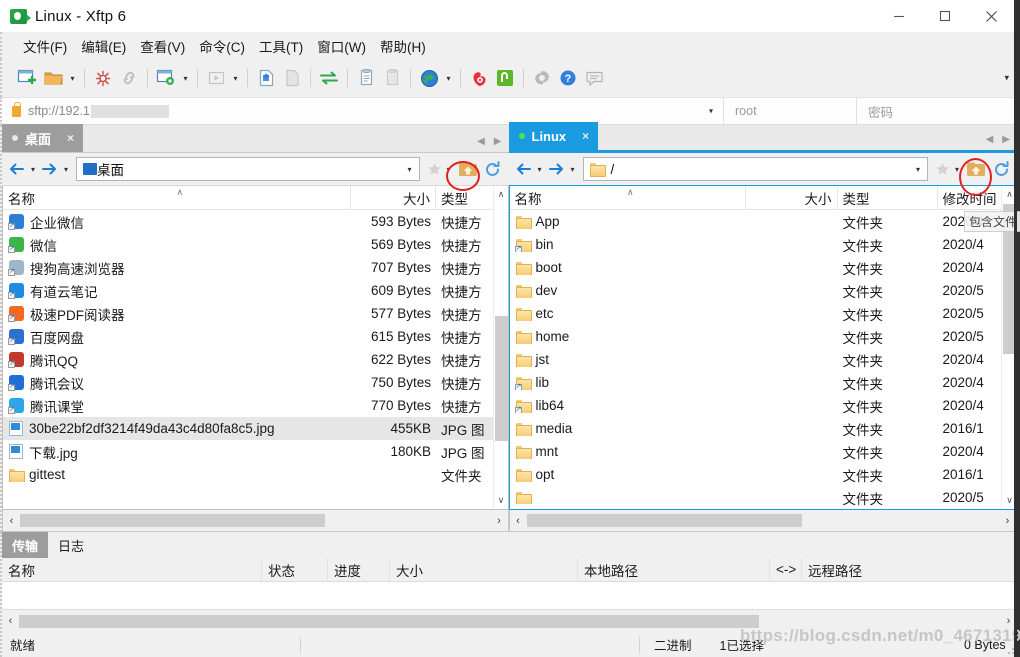 This screenshot has height=657, width=1020. I want to click on xshell-icon, so click(479, 78).